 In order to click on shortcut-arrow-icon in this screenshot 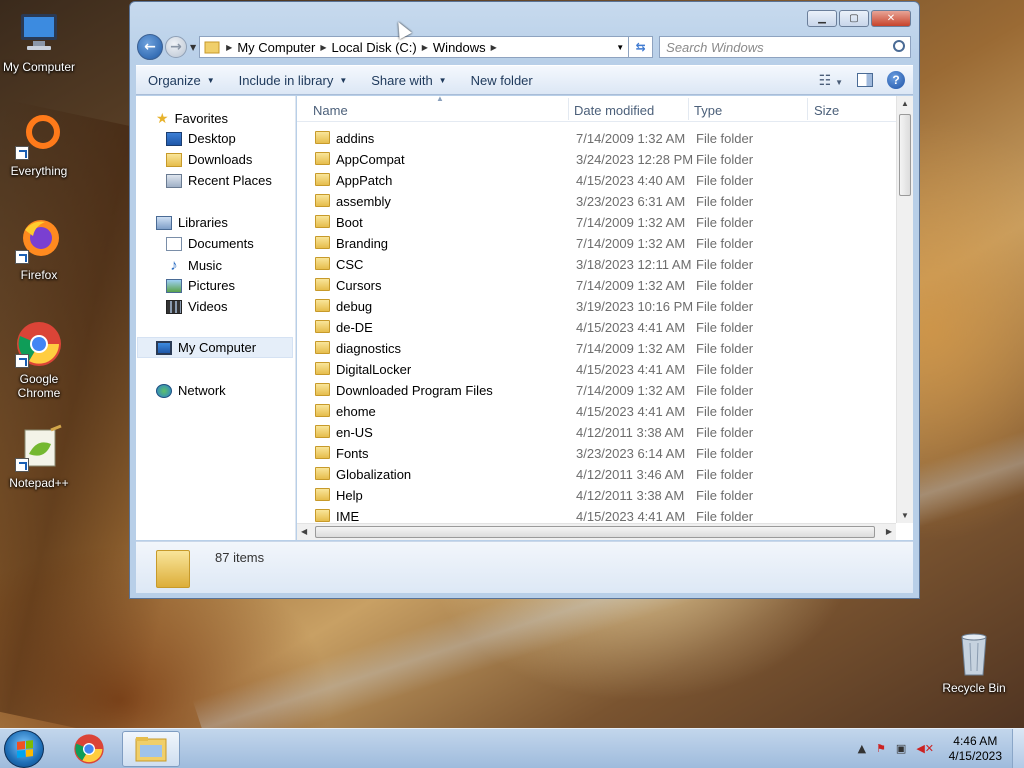, I will do `click(22, 361)`.